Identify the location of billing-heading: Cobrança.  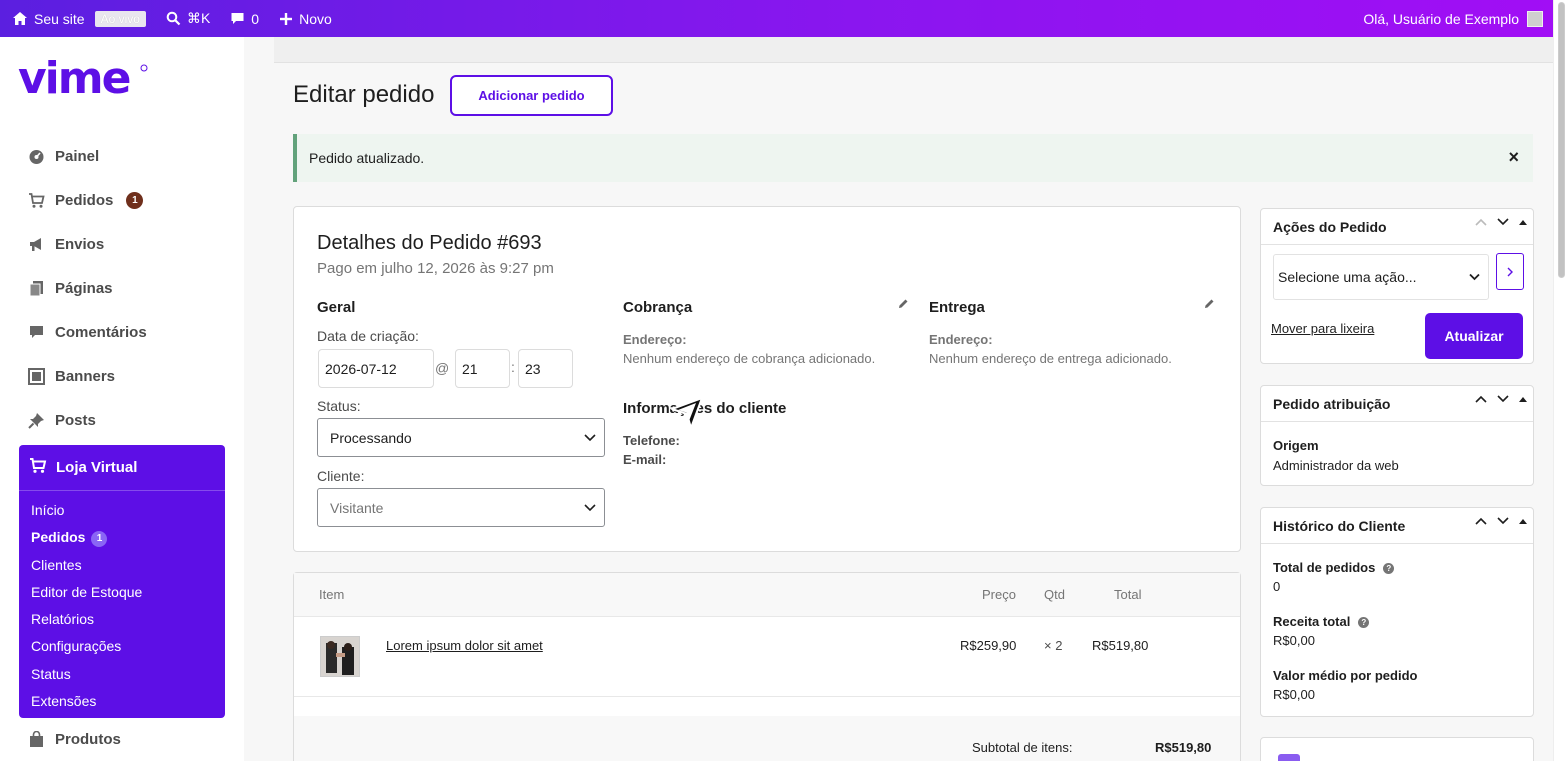
(658, 307).